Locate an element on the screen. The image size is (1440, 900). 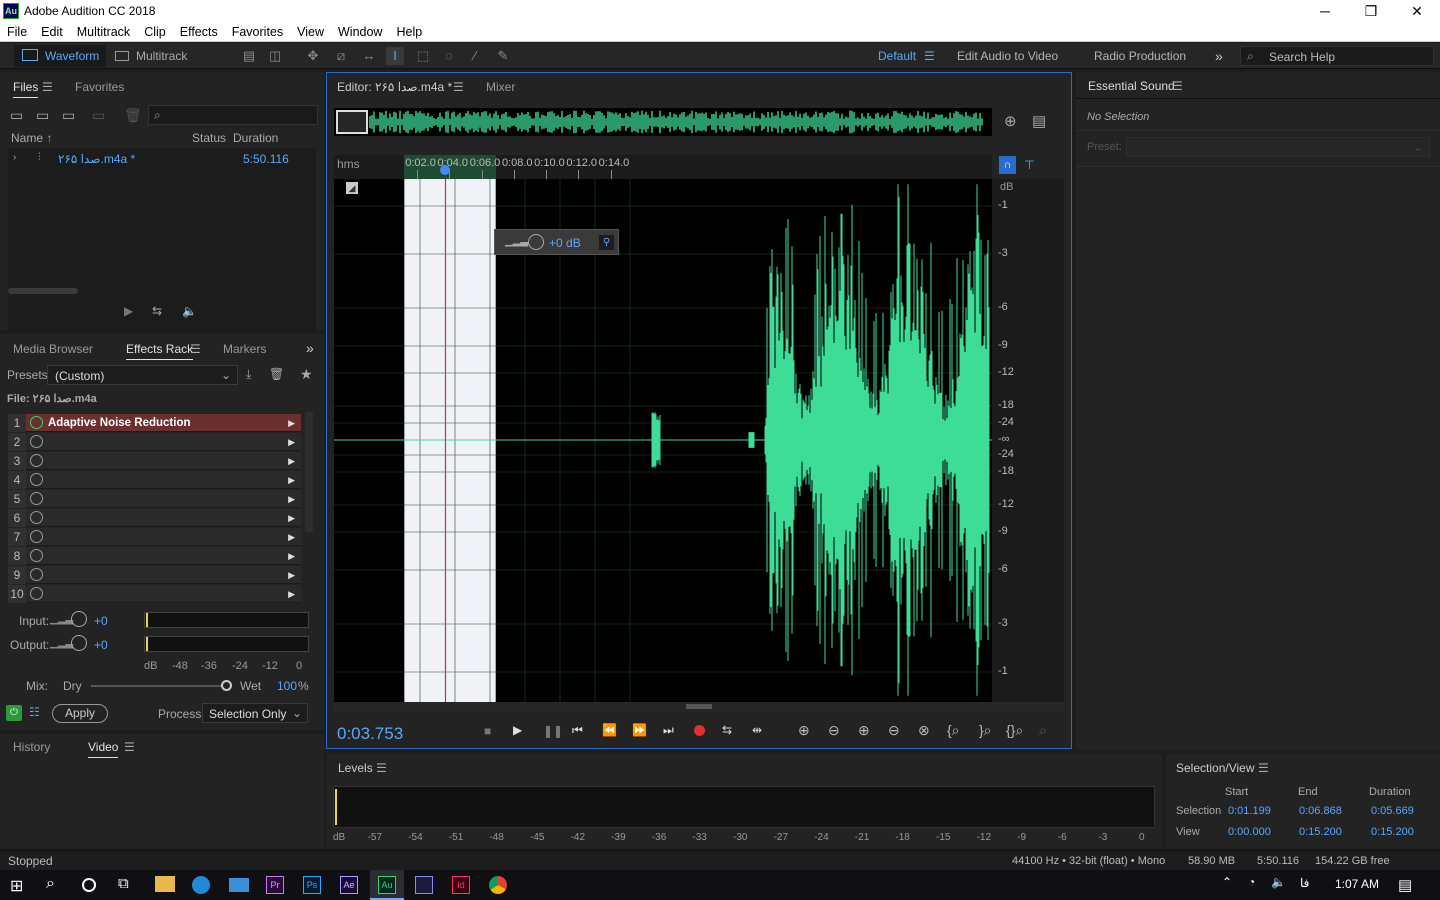
zoom-out-full-icon: ⊗ is located at coordinates (924, 730).